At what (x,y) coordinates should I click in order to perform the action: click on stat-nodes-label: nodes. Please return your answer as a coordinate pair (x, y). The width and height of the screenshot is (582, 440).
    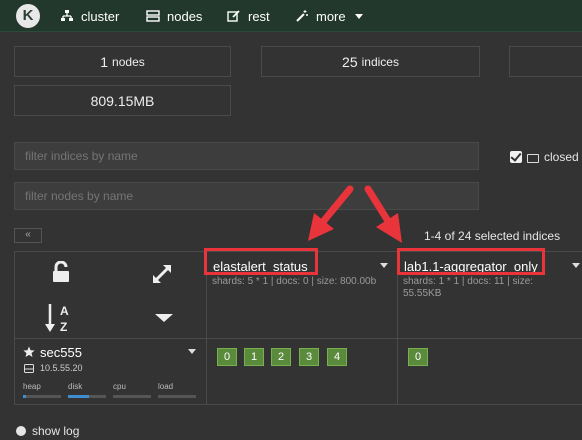
    Looking at the image, I should click on (128, 61).